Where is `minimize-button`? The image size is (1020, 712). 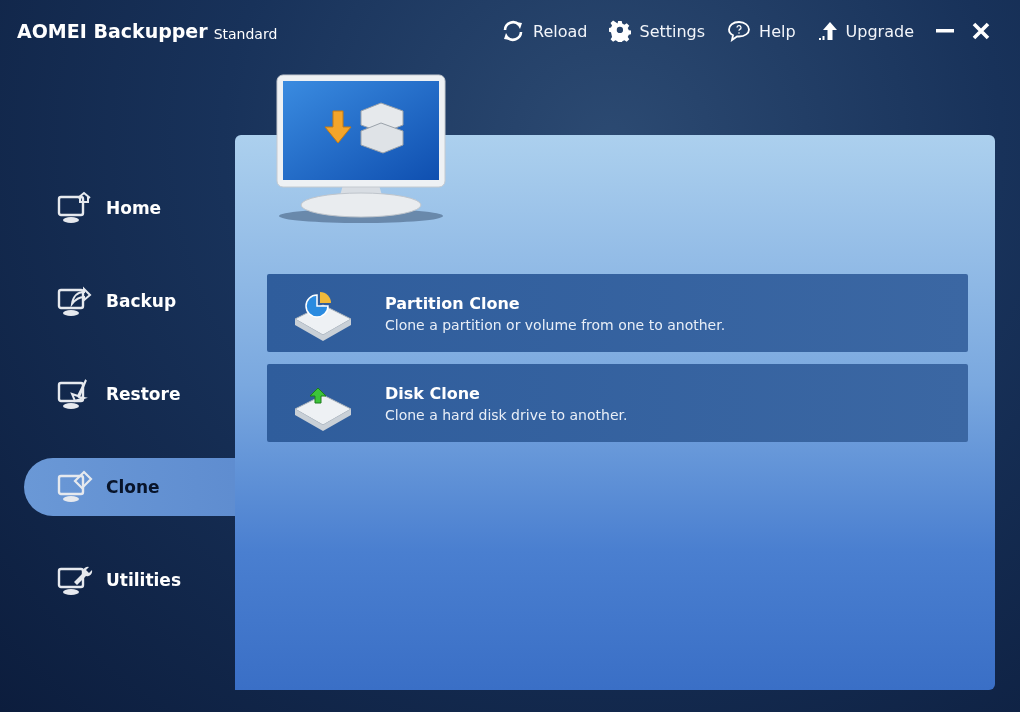
minimize-button is located at coordinates (945, 31).